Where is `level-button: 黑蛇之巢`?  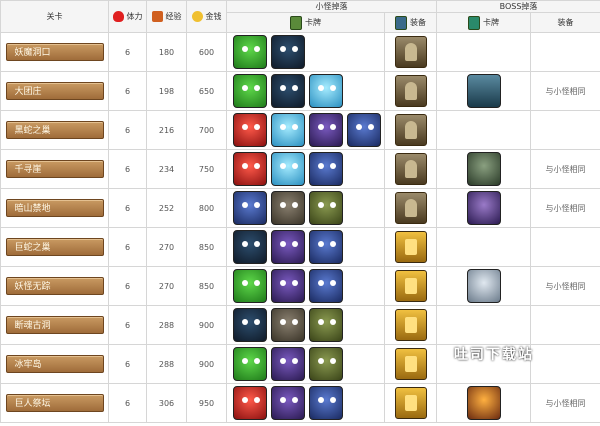 level-button: 黑蛇之巢 is located at coordinates (54, 130).